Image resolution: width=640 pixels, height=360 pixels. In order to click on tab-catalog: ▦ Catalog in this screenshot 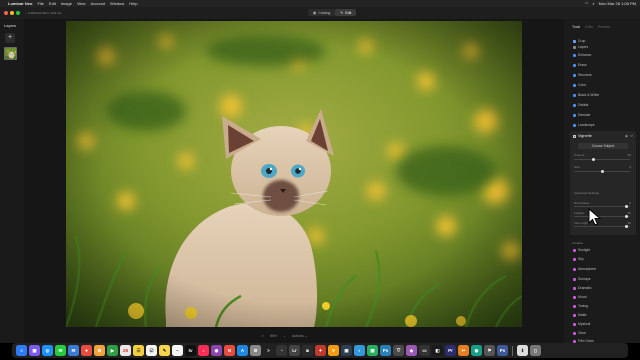, I will do `click(321, 12)`.